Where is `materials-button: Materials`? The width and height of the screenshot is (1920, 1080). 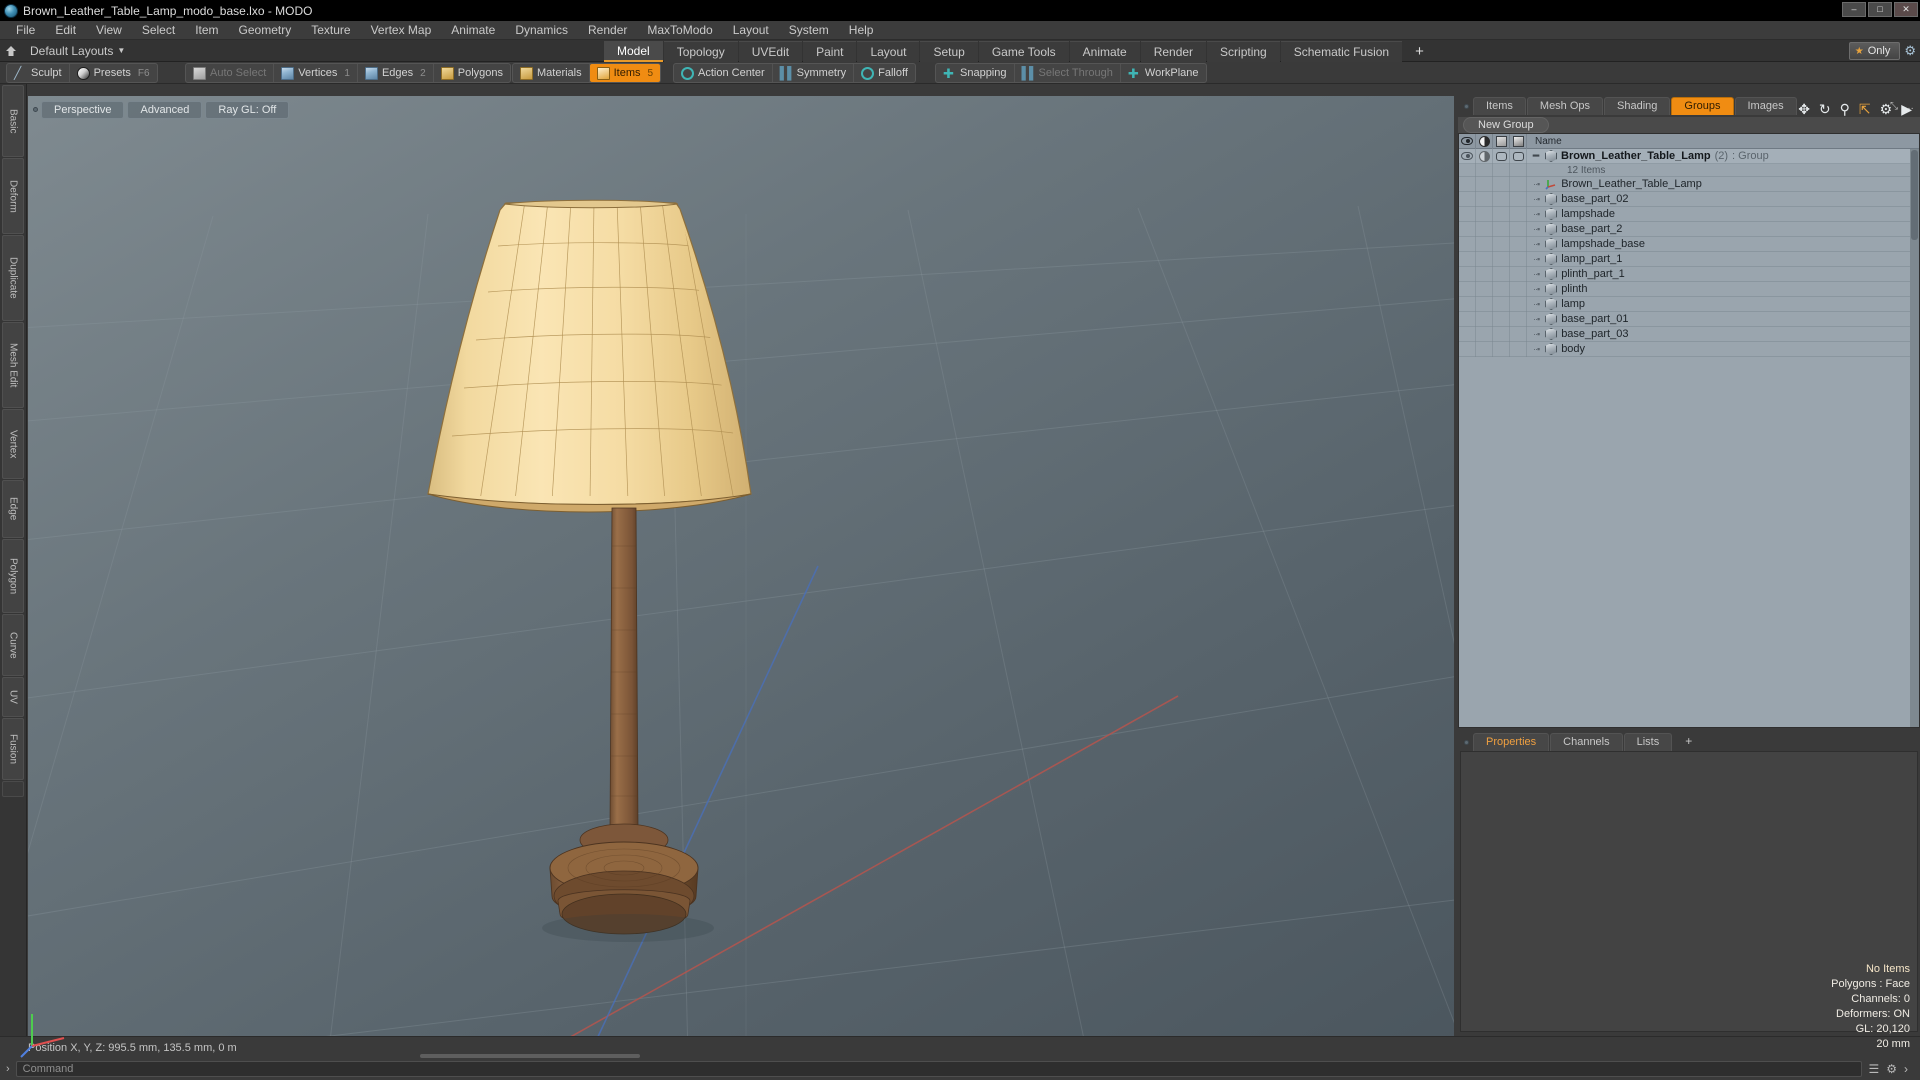 materials-button: Materials is located at coordinates (551, 73).